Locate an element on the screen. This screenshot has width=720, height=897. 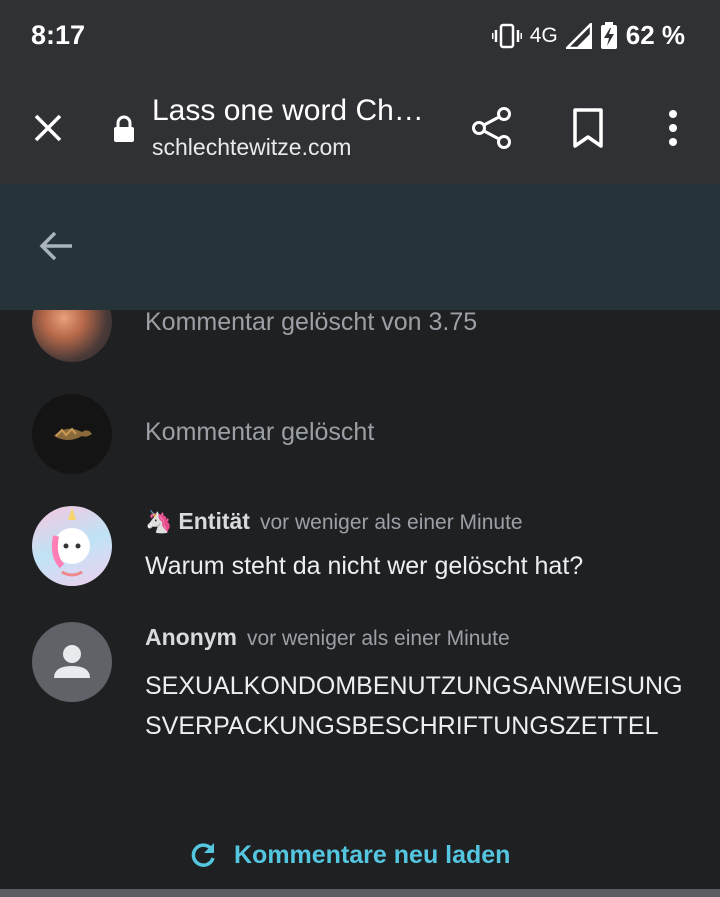
person-icon is located at coordinates (72, 661).